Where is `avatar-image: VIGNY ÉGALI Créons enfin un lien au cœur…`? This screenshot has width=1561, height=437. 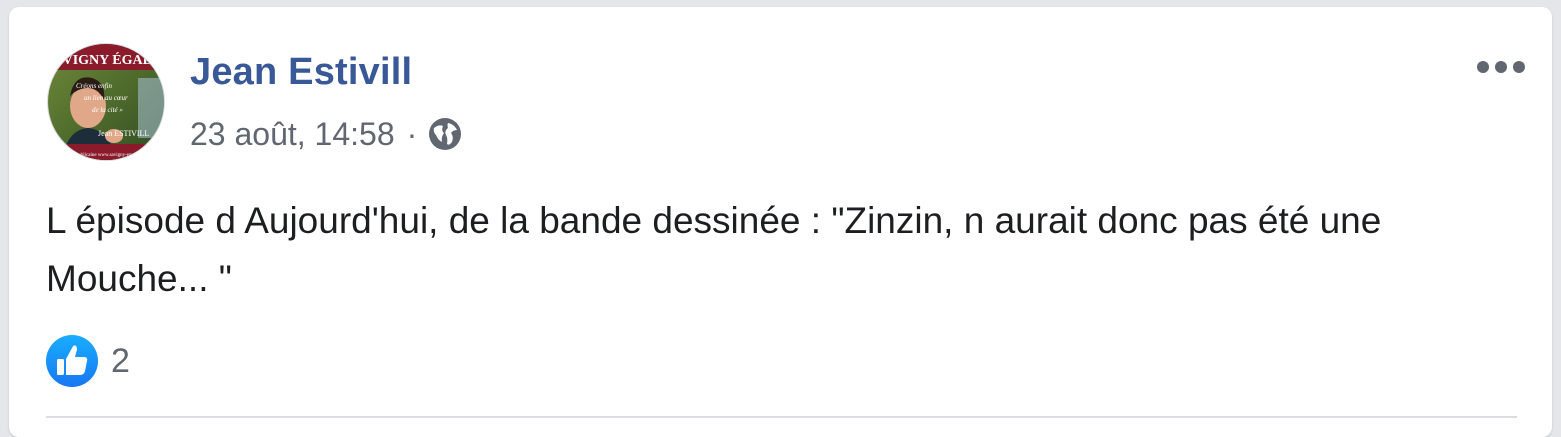
avatar-image: VIGNY ÉGALI Créons enfin un lien au cœur… is located at coordinates (106, 102).